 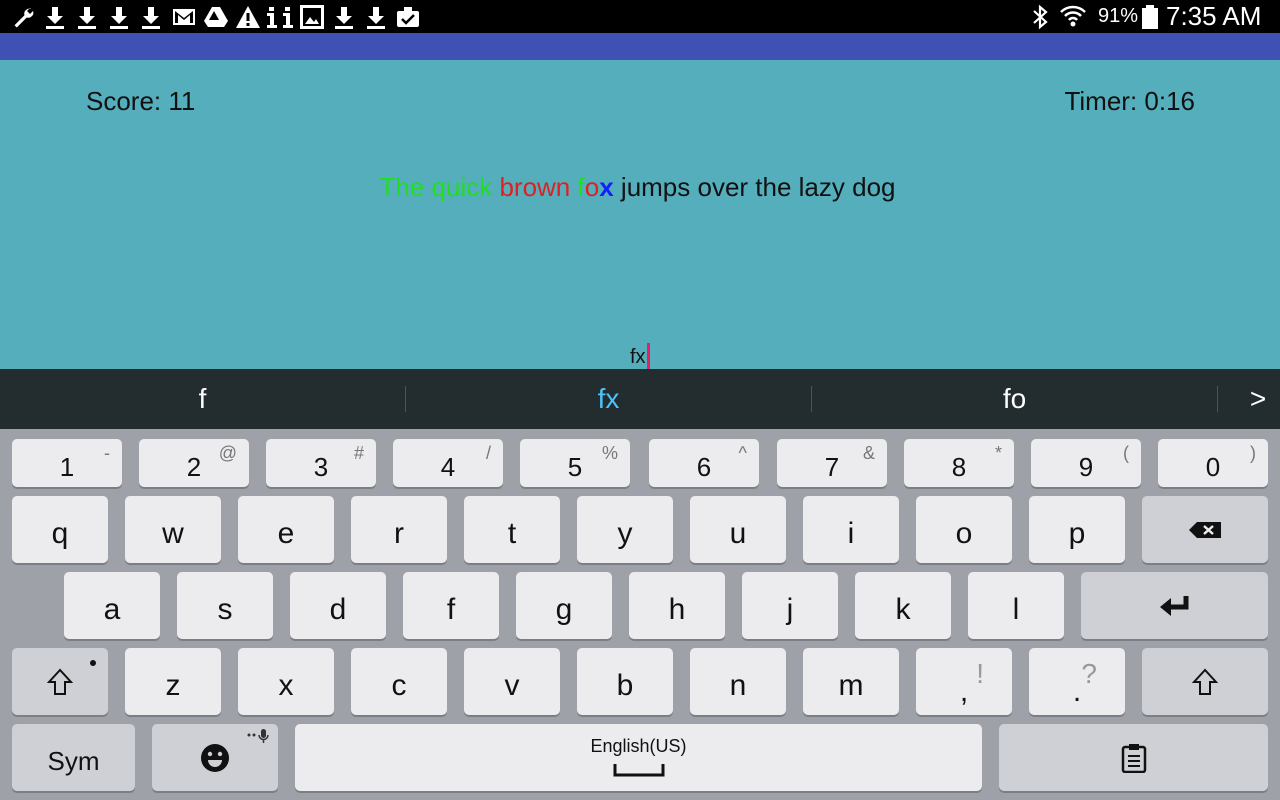 I want to click on key-j: j, so click(x=790, y=605).